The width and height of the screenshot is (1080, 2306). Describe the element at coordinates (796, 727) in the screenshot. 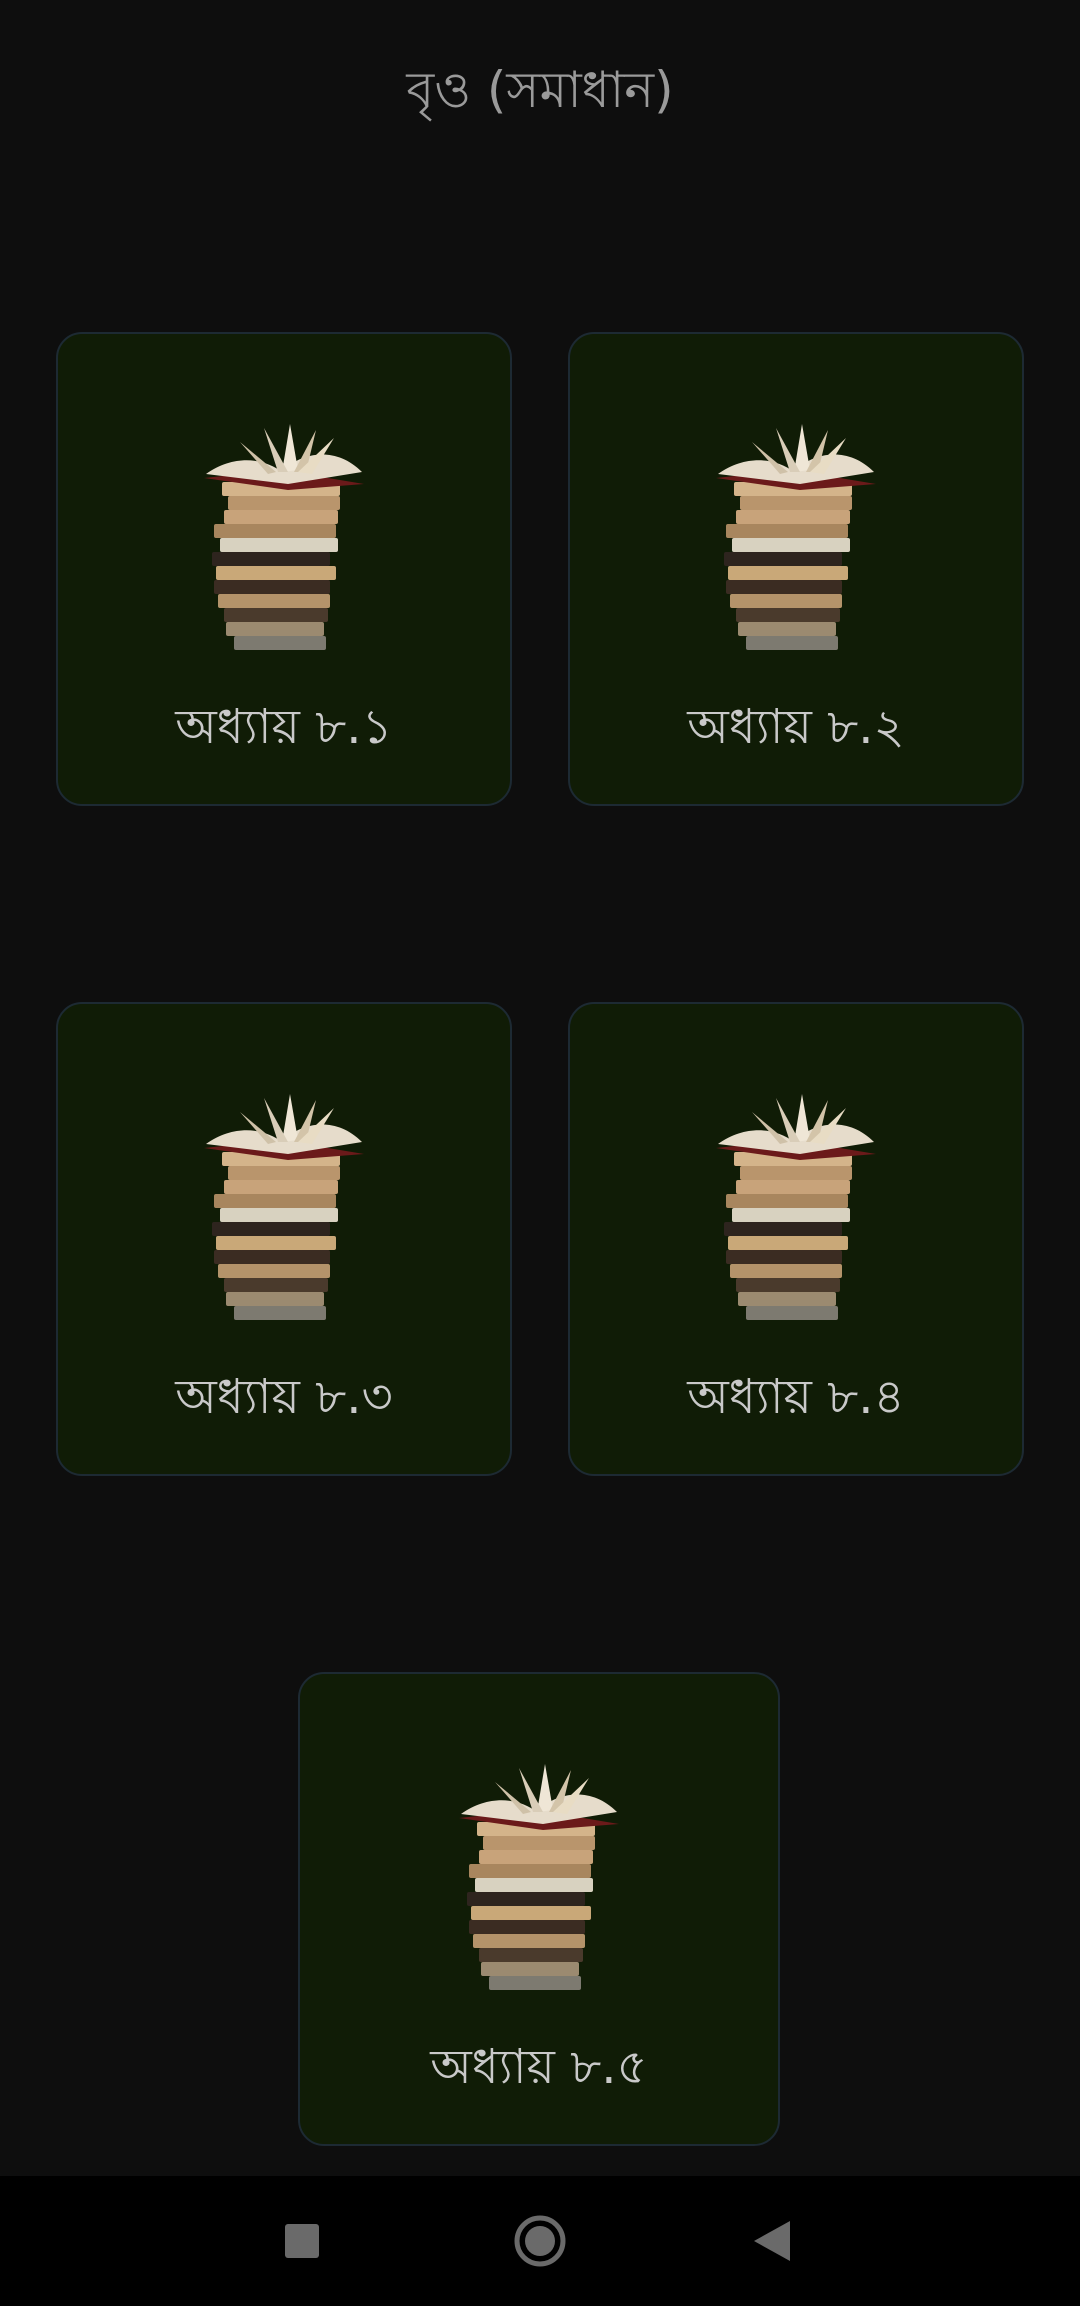

I see `chapter-card-label: অধ্যায় ৮.২` at that location.